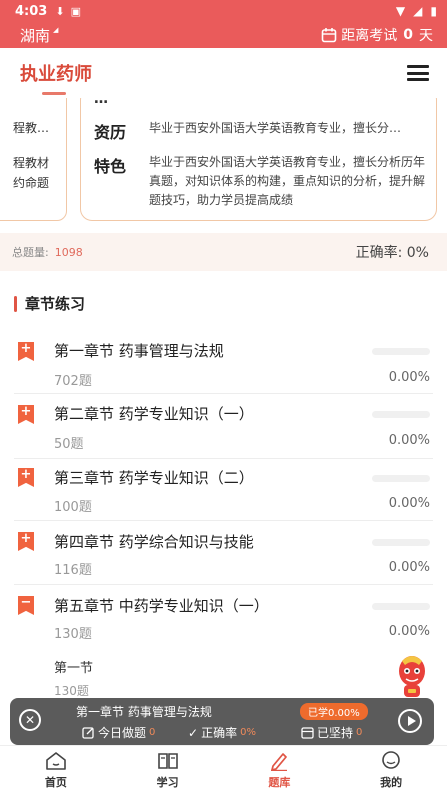 The width and height of the screenshot is (447, 795). What do you see at coordinates (55, 30) in the screenshot?
I see `region-caret-icon: ◢` at bounding box center [55, 30].